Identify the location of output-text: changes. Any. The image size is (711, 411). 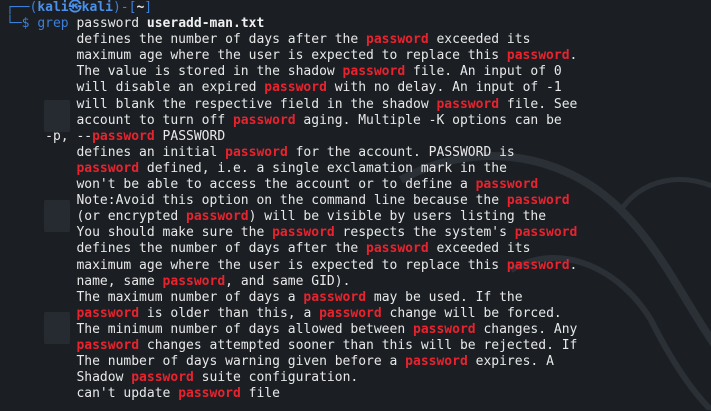
(526, 329).